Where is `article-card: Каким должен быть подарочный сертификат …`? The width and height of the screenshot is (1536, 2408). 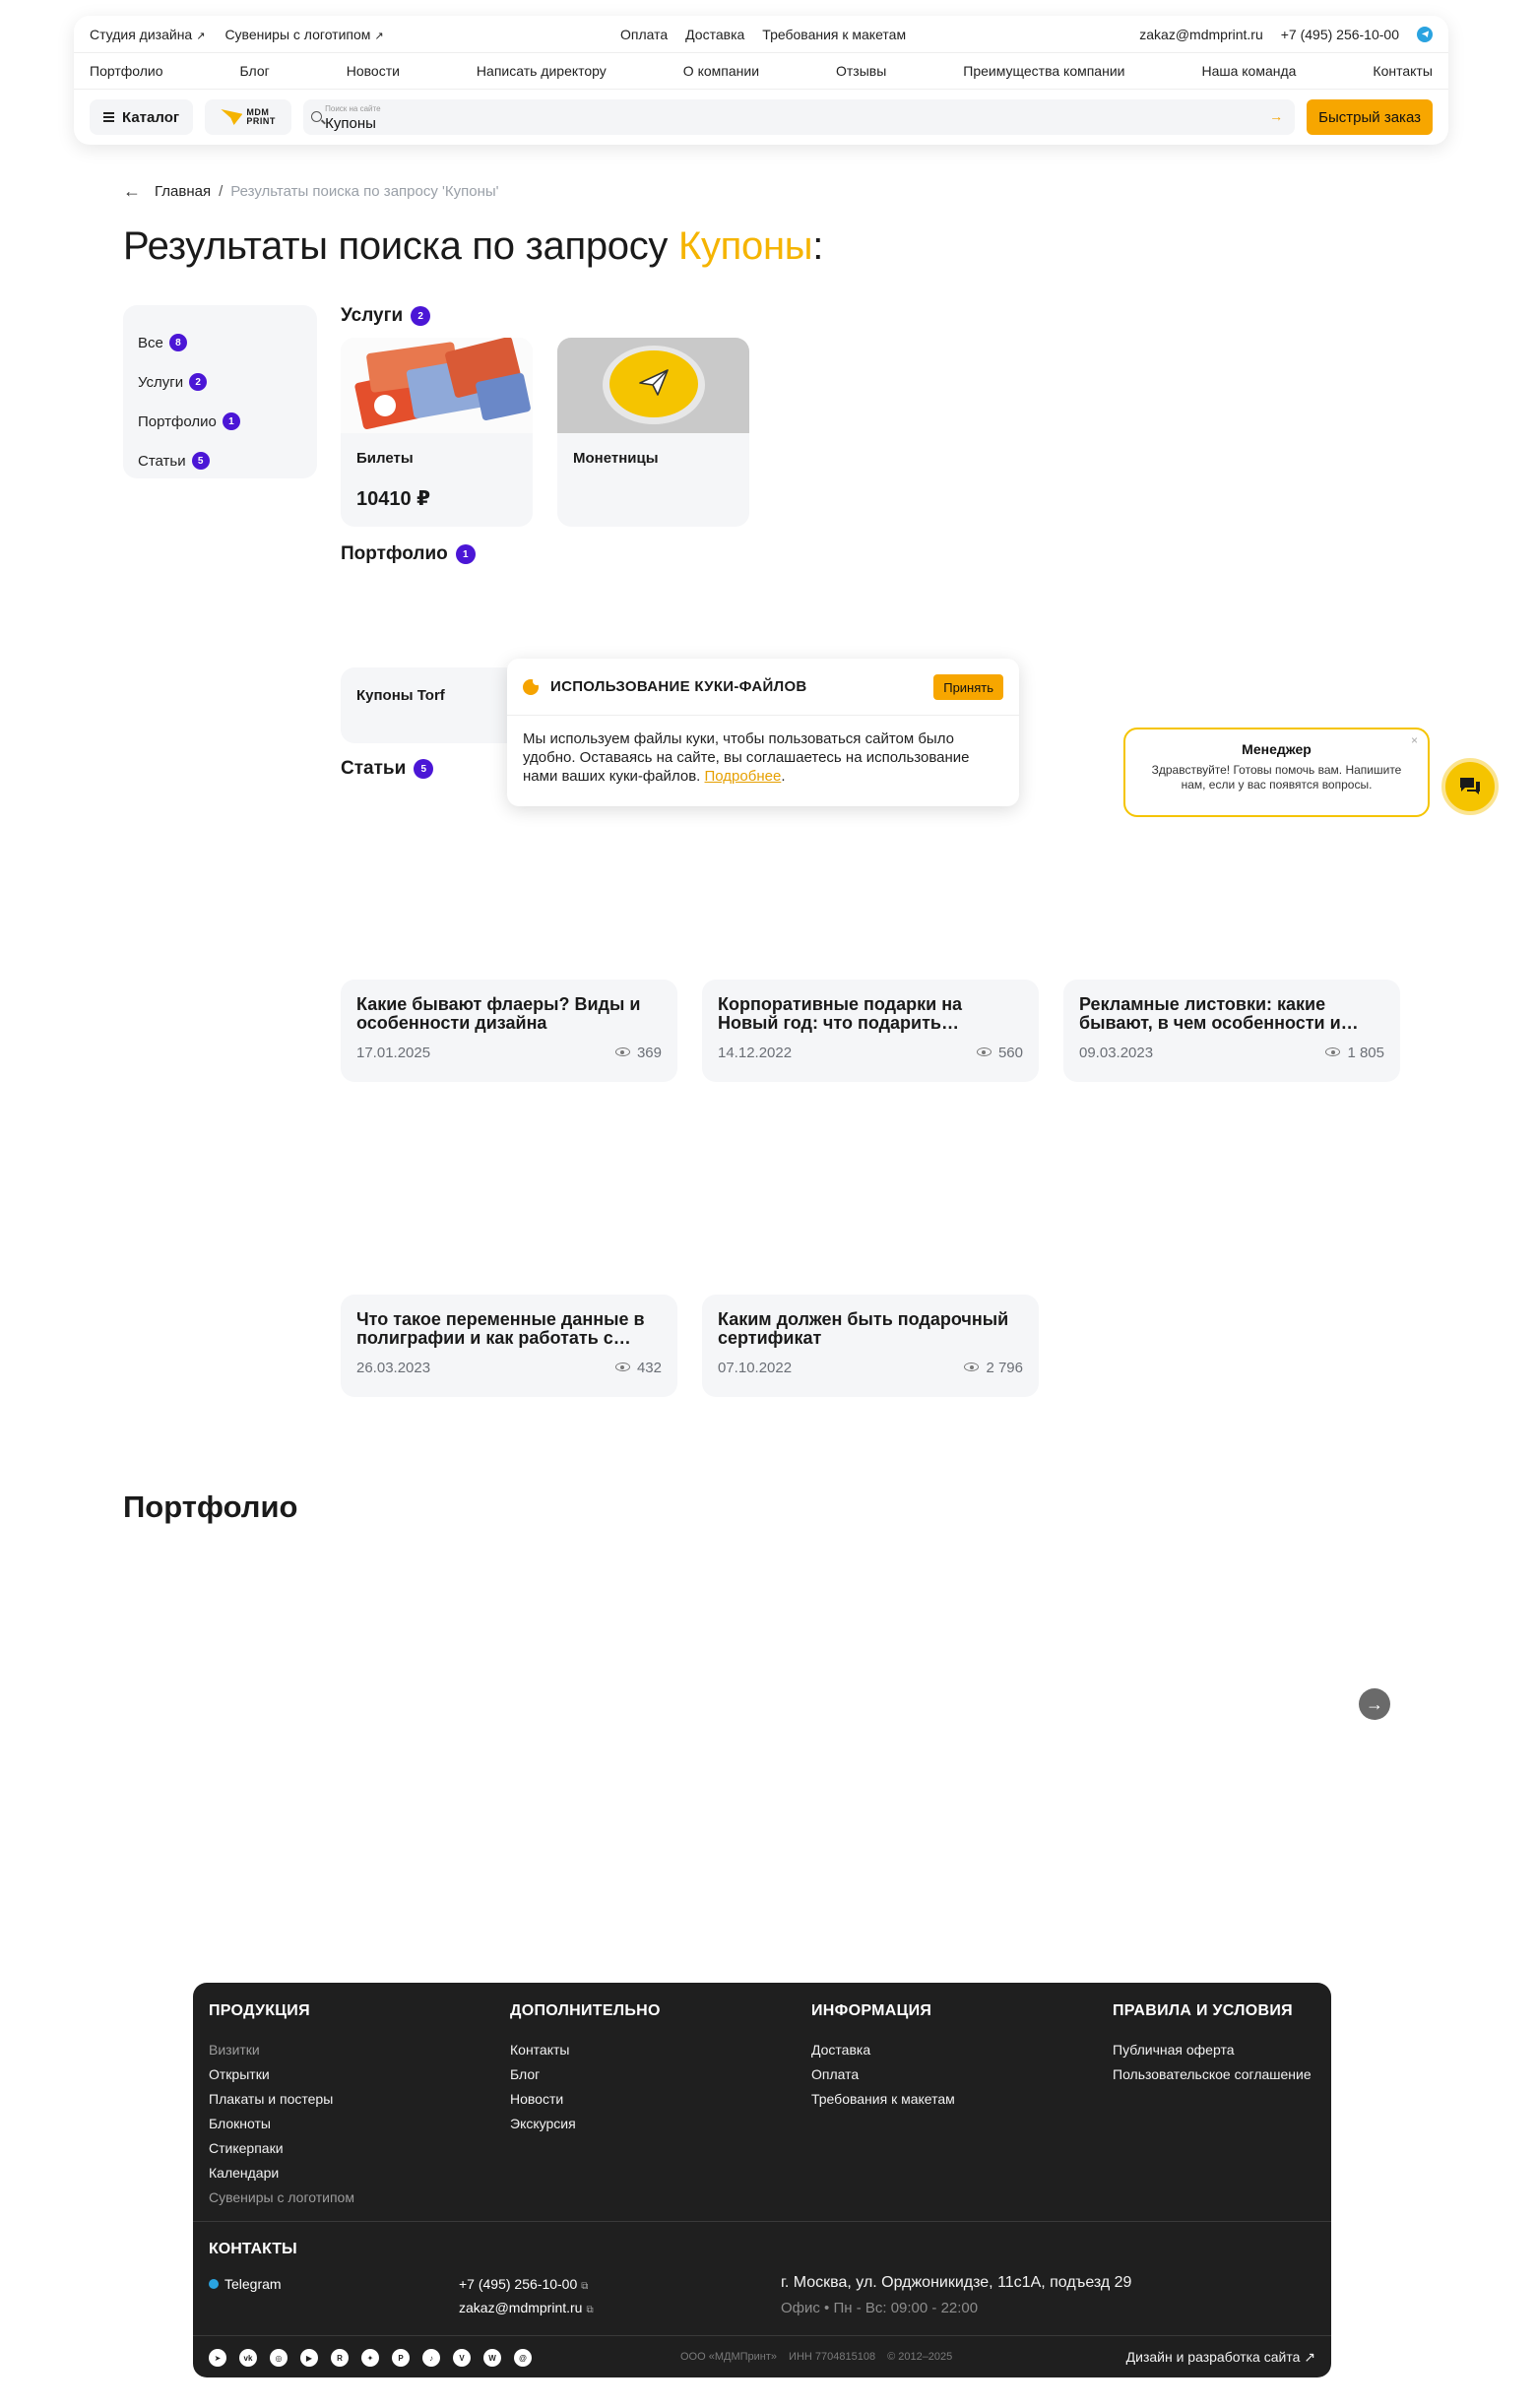 article-card: Каким должен быть подарочный сертификат … is located at coordinates (870, 1346).